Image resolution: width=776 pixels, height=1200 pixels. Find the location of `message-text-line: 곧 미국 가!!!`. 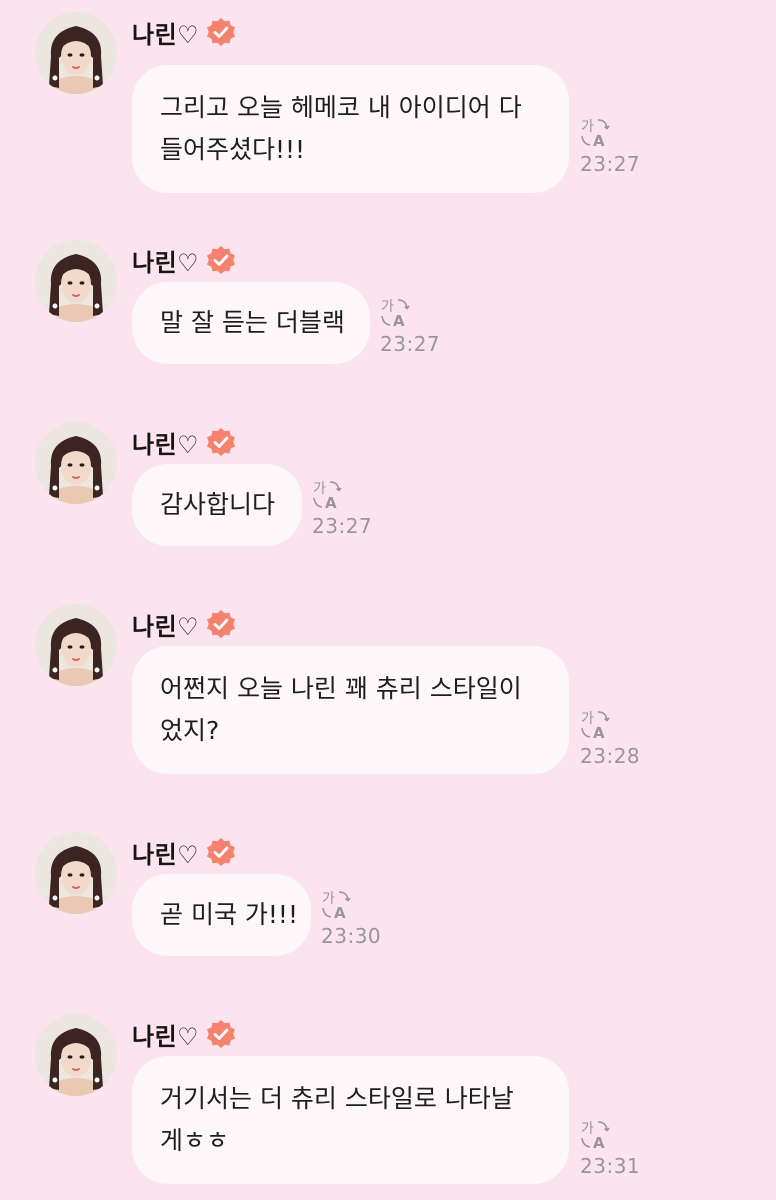

message-text-line: 곧 미국 가!!! is located at coordinates (229, 914).